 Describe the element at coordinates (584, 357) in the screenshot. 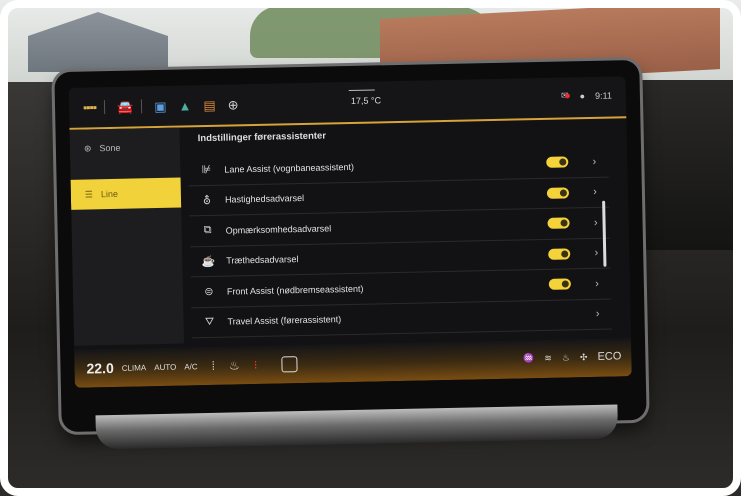

I see `fan-icon: ✣` at that location.